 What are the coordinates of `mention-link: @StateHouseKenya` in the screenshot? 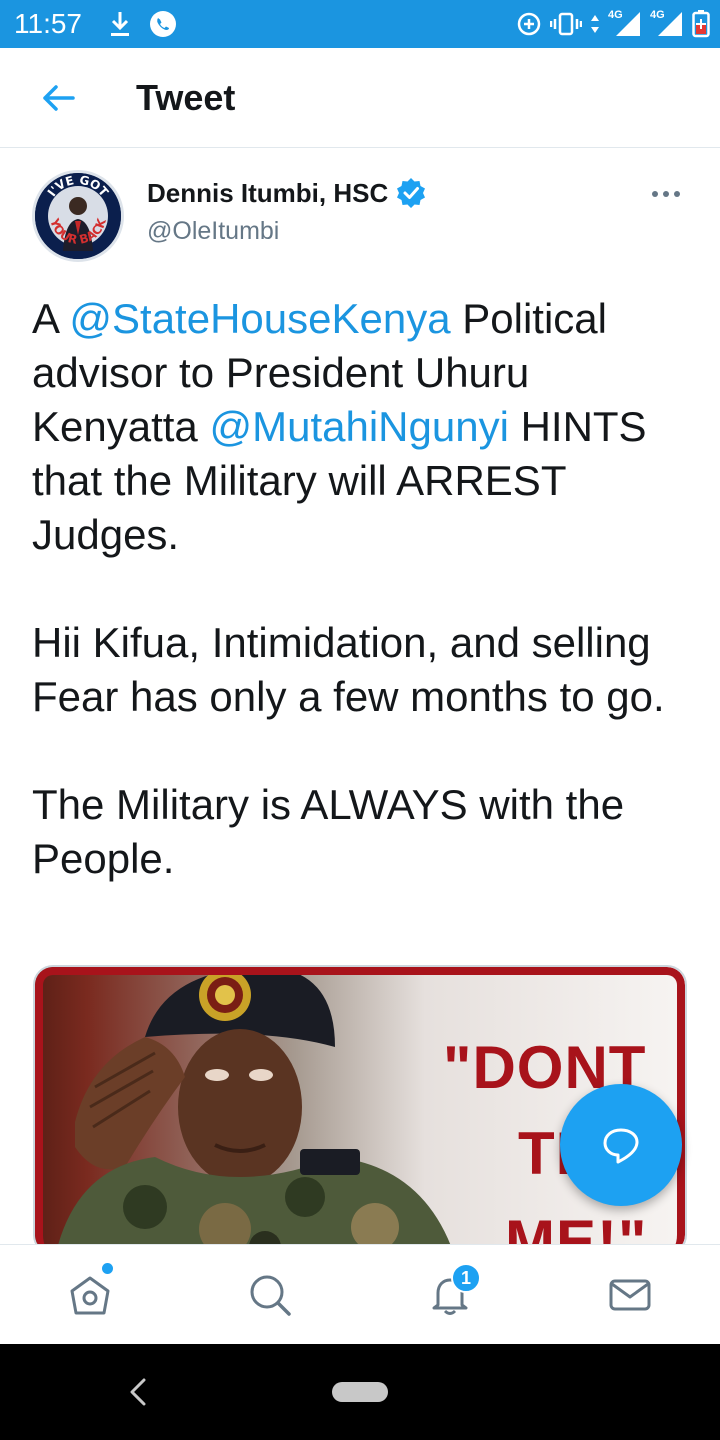 It's located at (259, 318).